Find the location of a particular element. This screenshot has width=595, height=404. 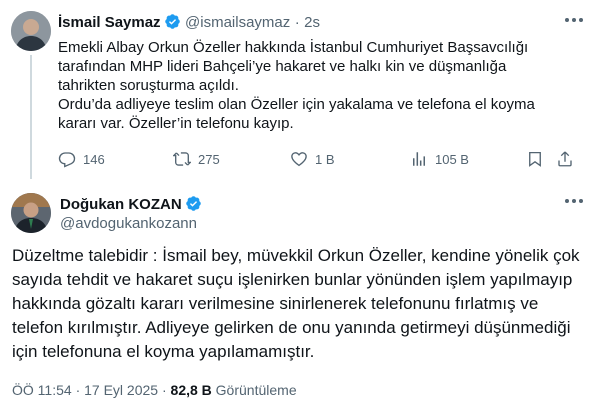

reply-count: 146 is located at coordinates (94, 159).